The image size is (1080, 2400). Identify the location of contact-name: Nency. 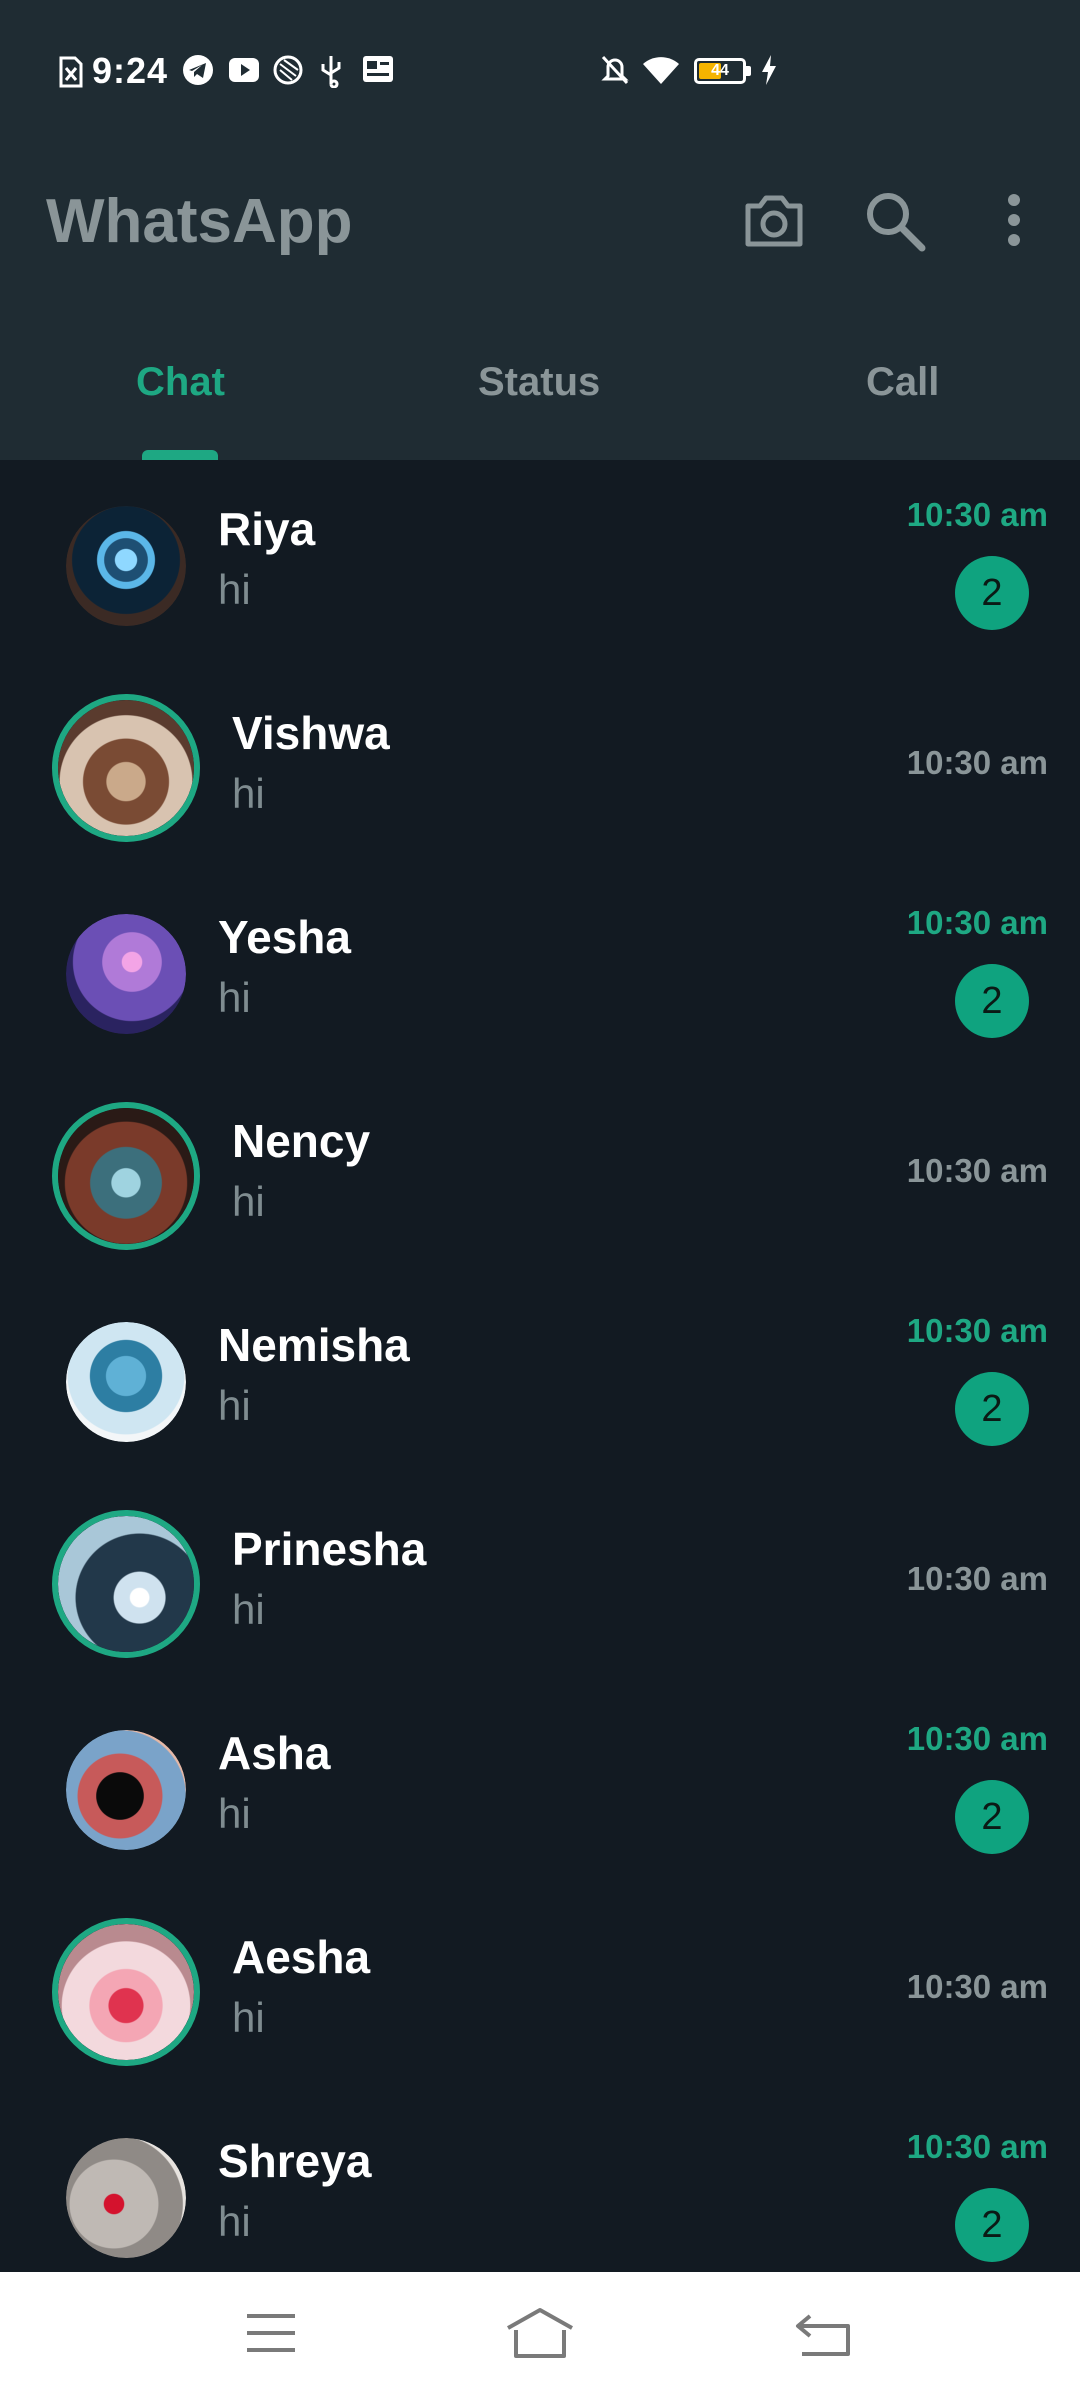
(301, 1141).